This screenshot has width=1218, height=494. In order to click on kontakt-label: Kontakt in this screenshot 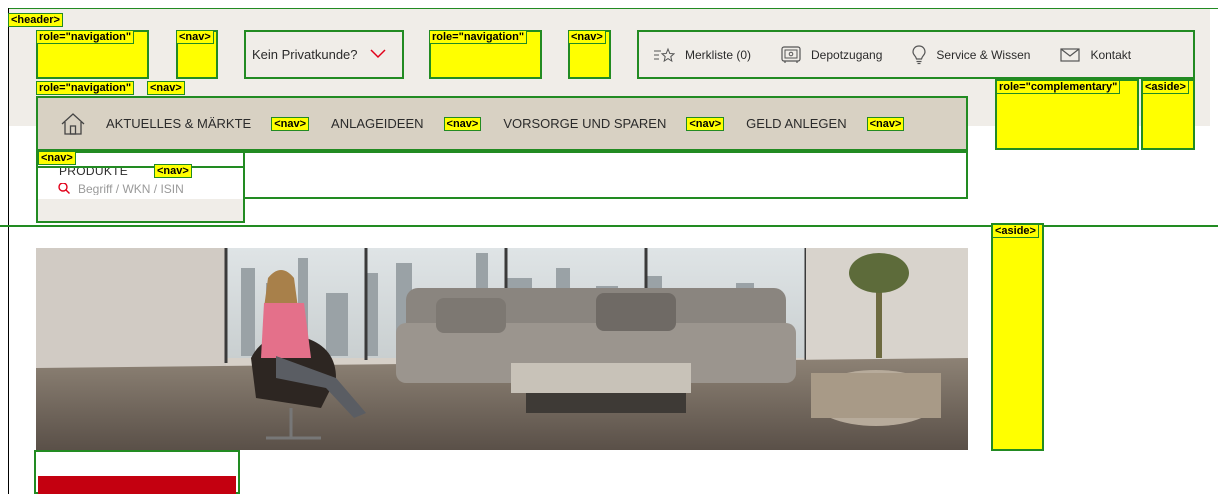, I will do `click(1111, 54)`.